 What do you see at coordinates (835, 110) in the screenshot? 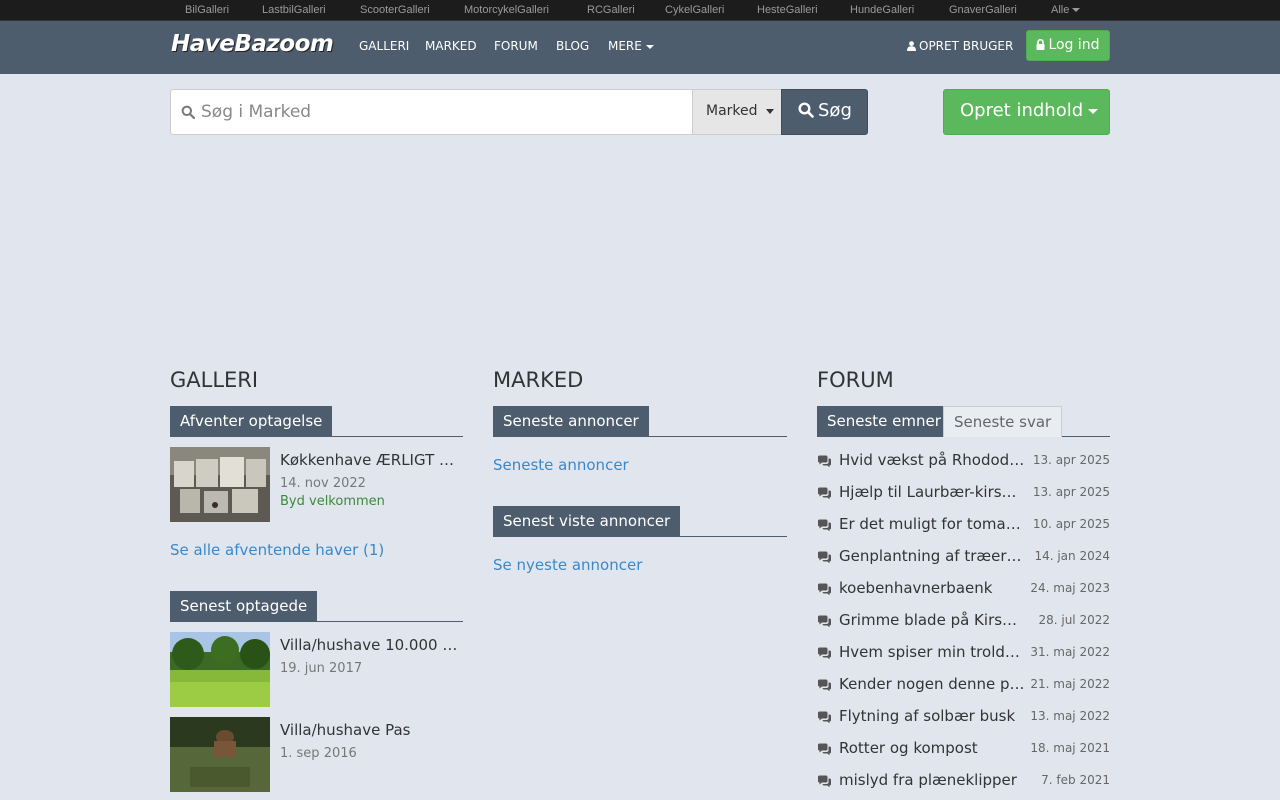
I see `search-button-label: Søg` at bounding box center [835, 110].